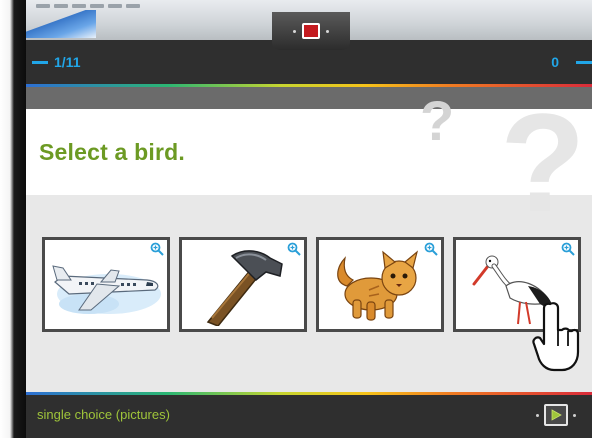  Describe the element at coordinates (244, 288) in the screenshot. I see `hammer-icon` at that location.